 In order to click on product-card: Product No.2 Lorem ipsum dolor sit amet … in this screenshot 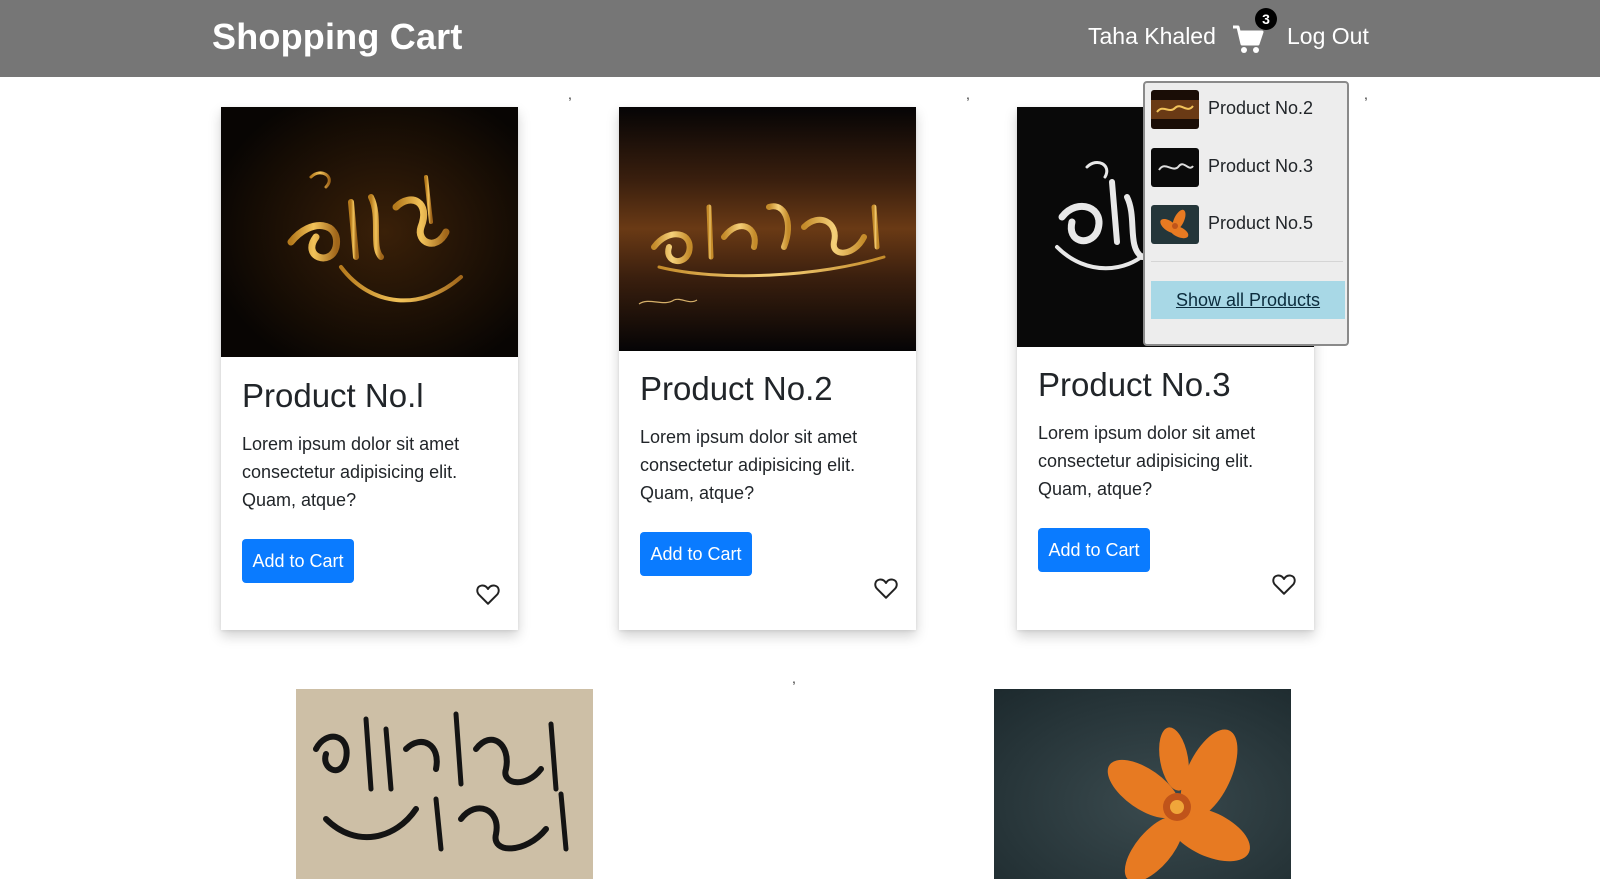, I will do `click(767, 368)`.